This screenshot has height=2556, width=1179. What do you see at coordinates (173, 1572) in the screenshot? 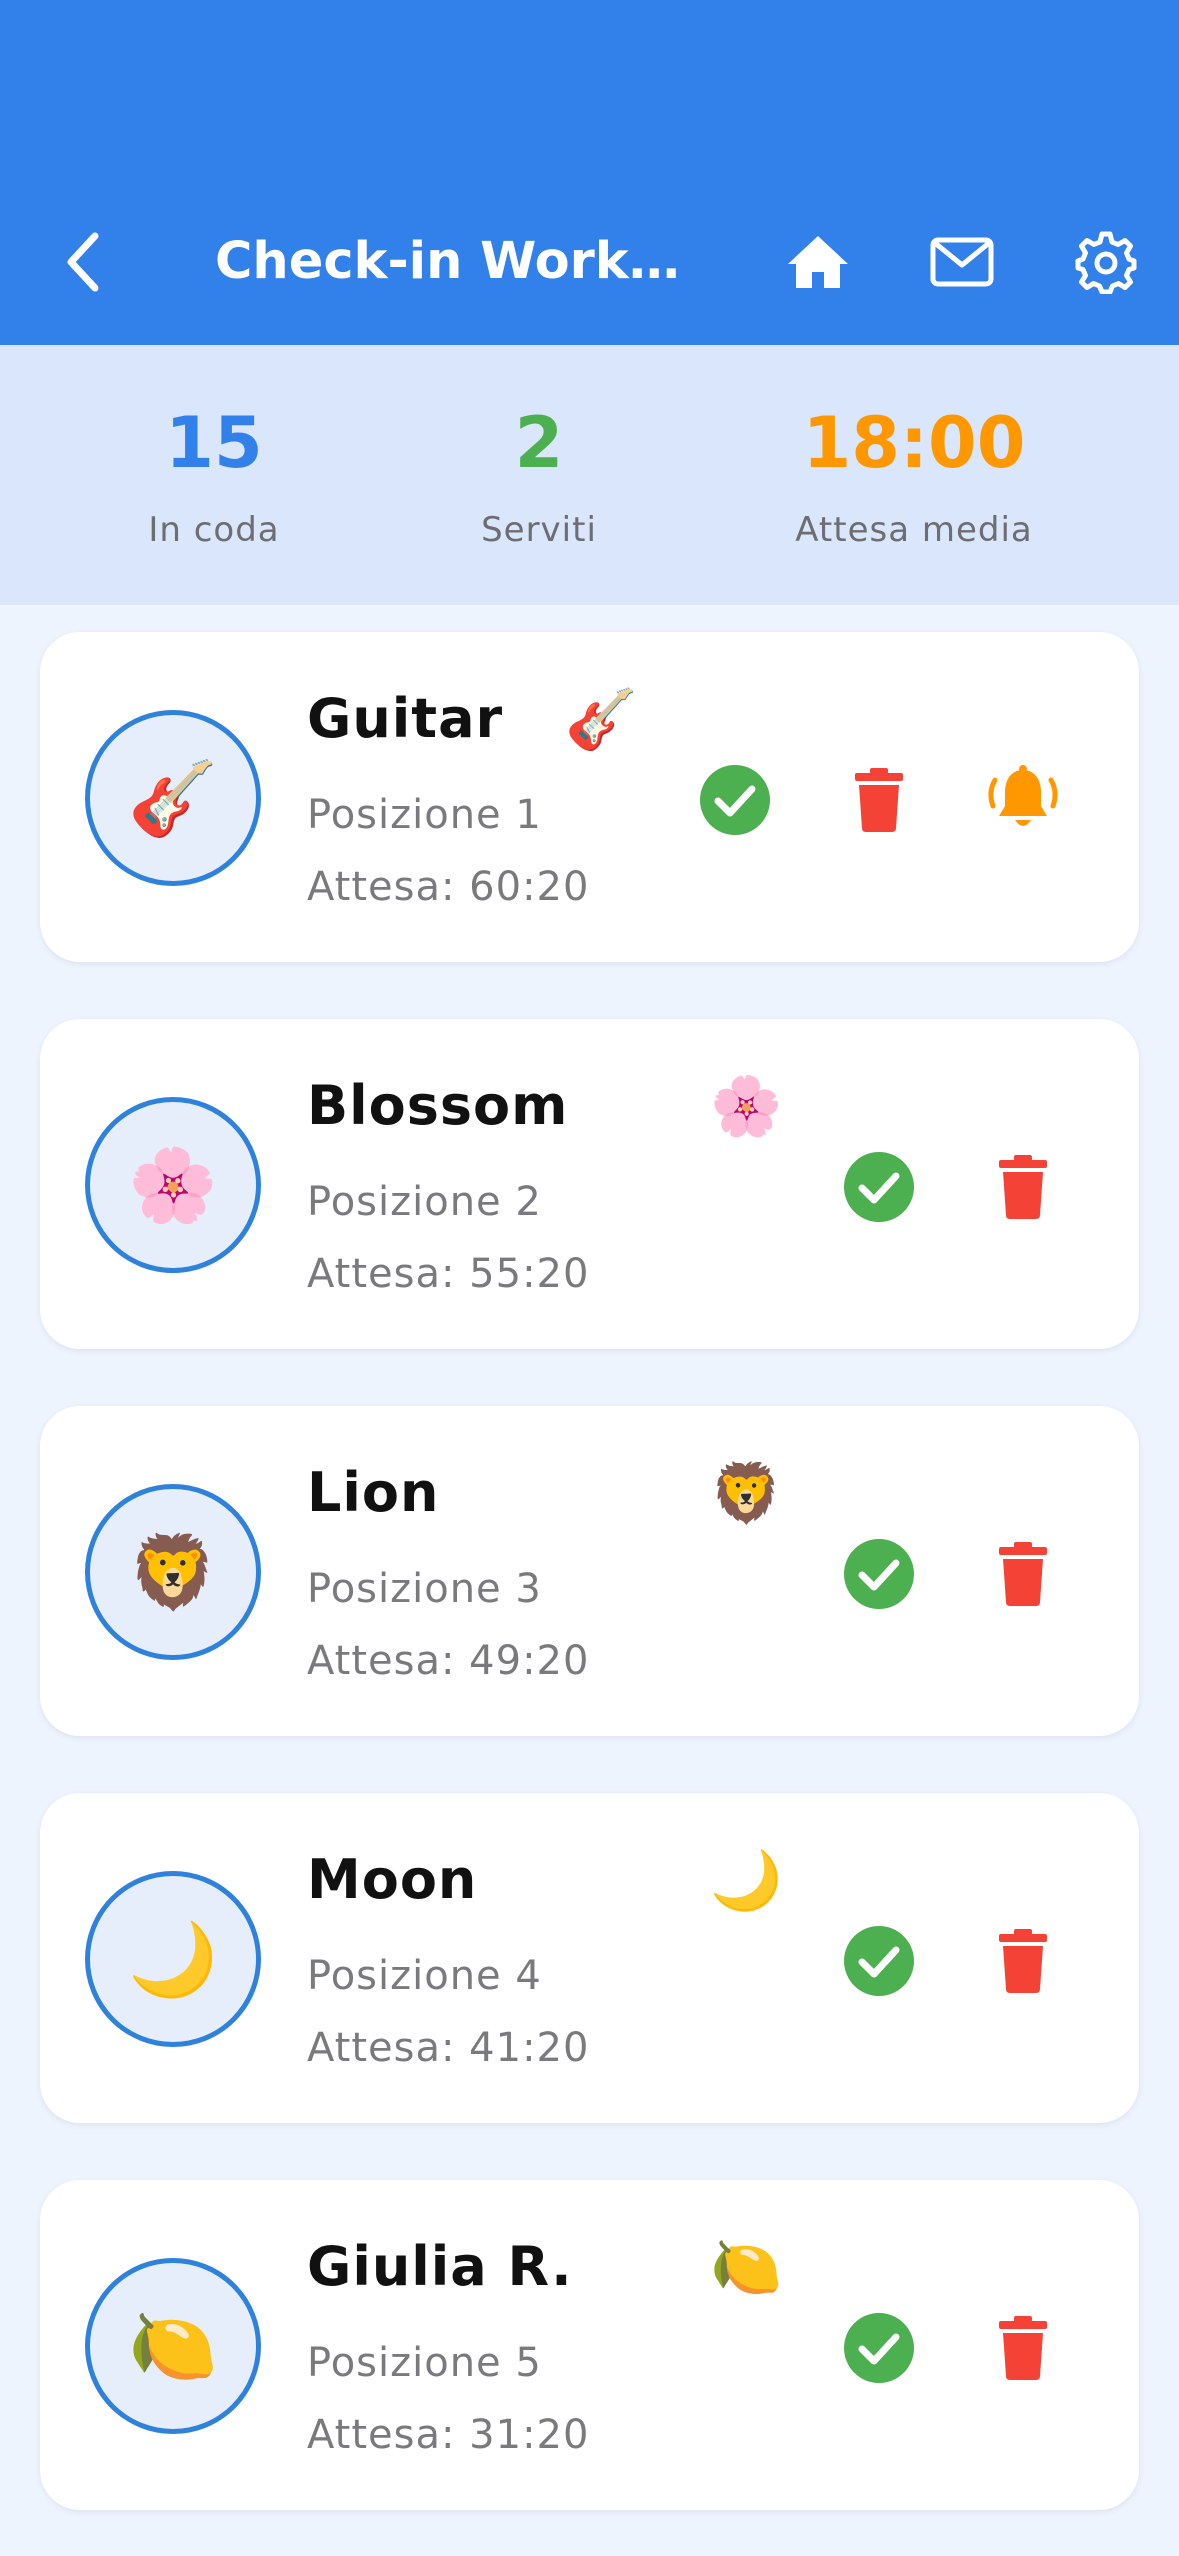
I see `avatar: 🦁` at bounding box center [173, 1572].